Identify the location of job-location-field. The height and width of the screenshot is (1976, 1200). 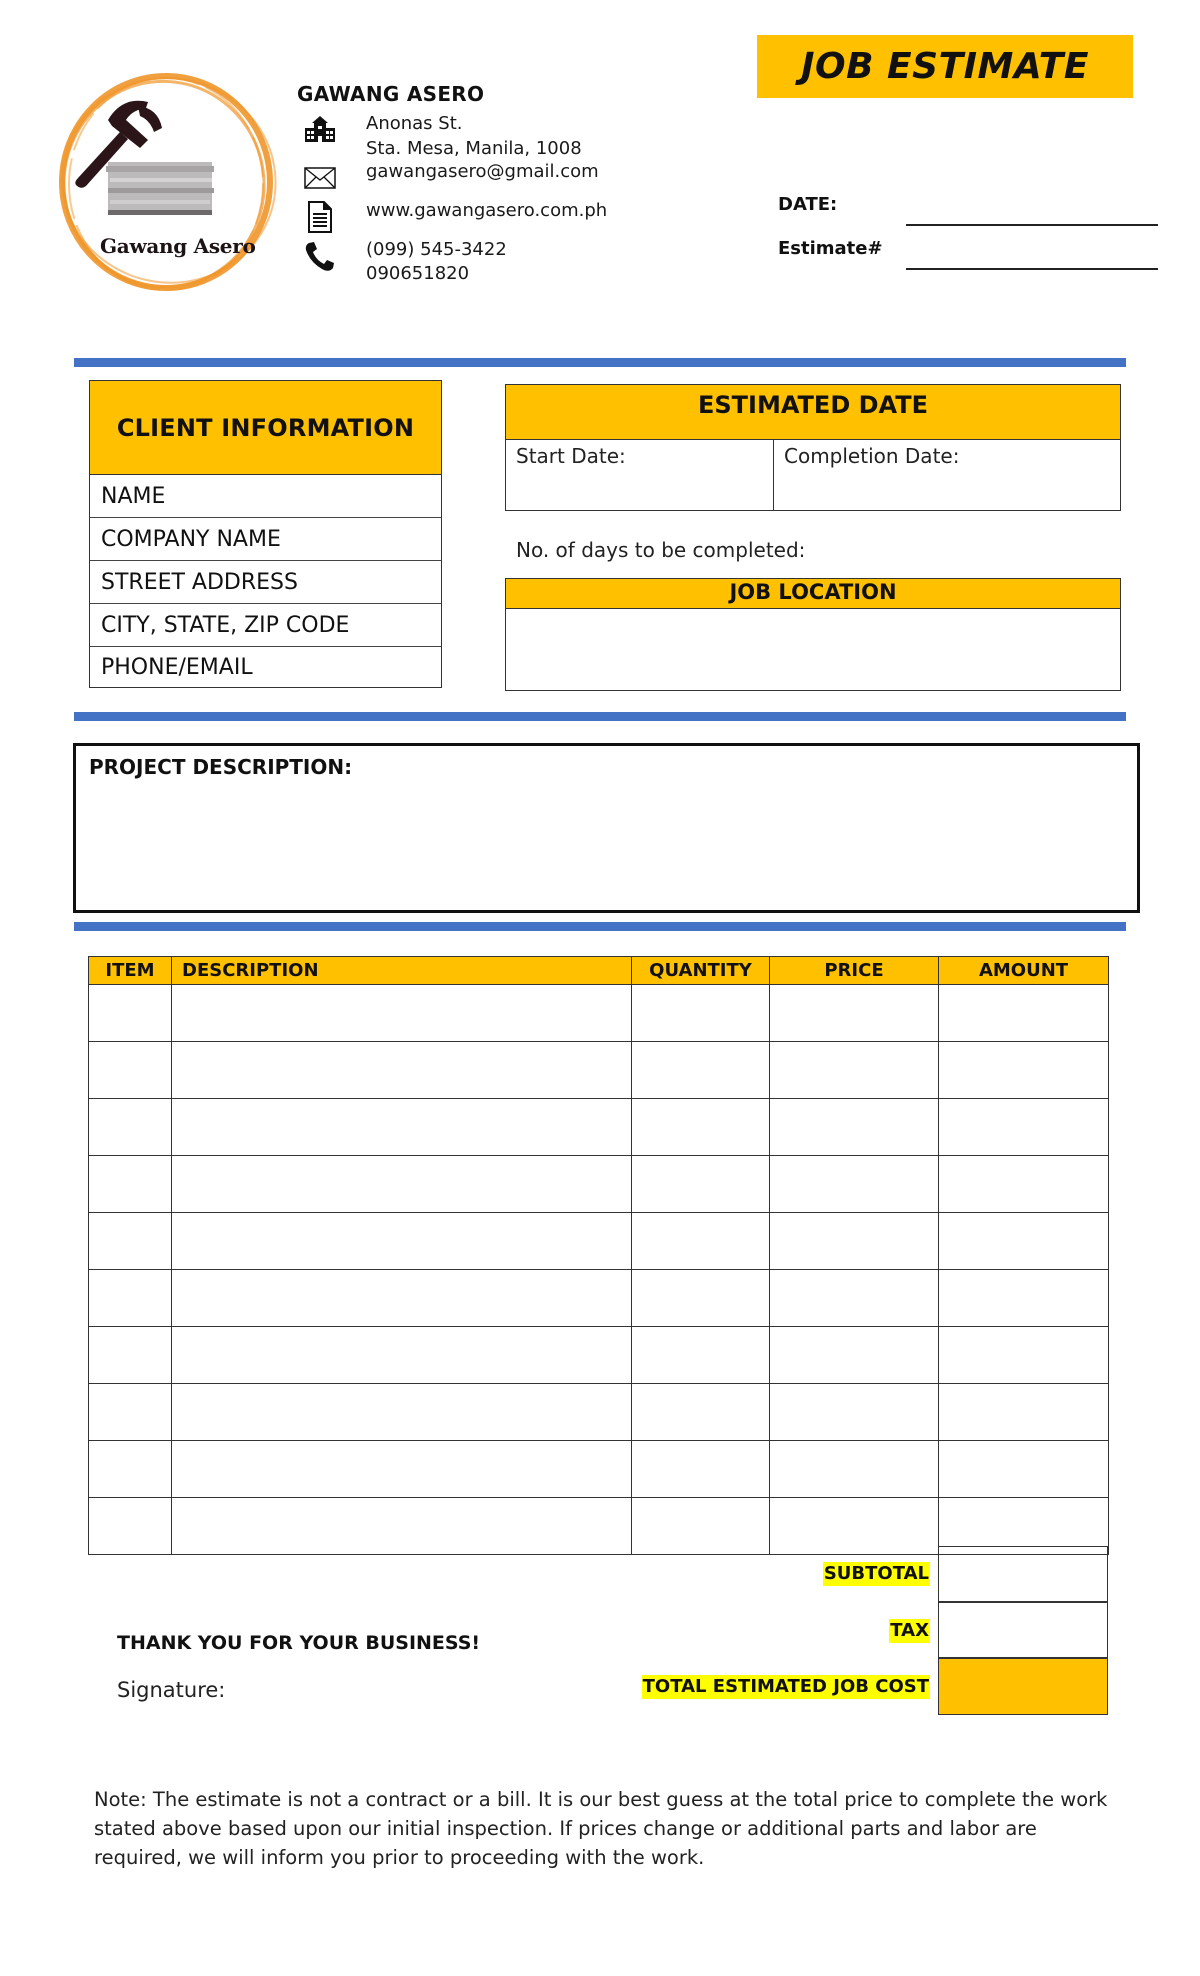
(813, 649).